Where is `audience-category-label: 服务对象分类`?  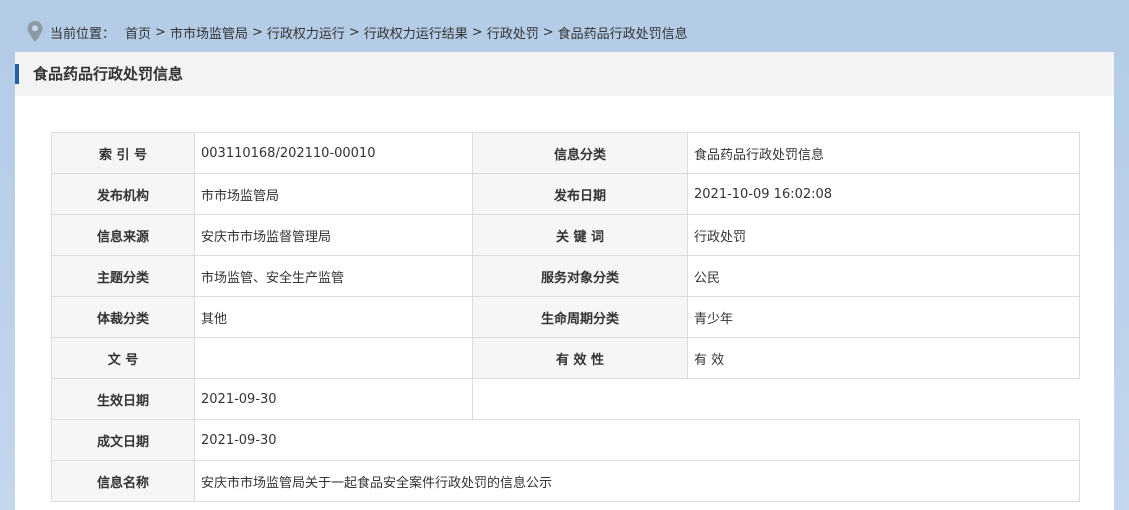 audience-category-label: 服务对象分类 is located at coordinates (580, 276).